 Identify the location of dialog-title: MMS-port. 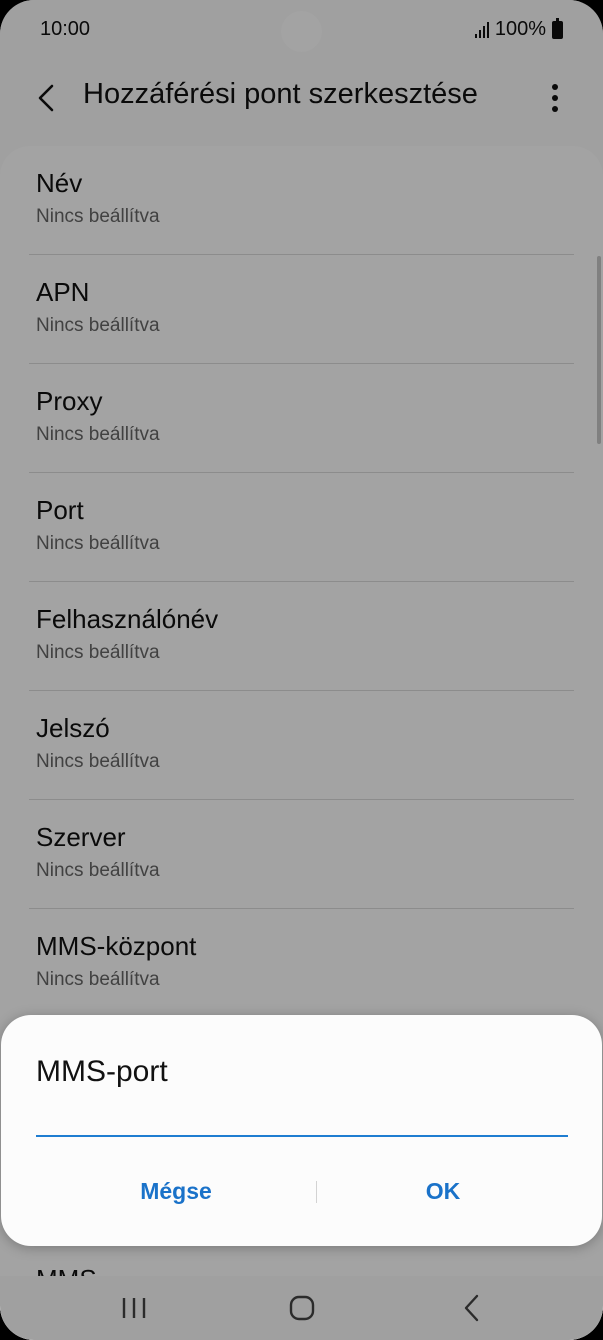
(102, 1071).